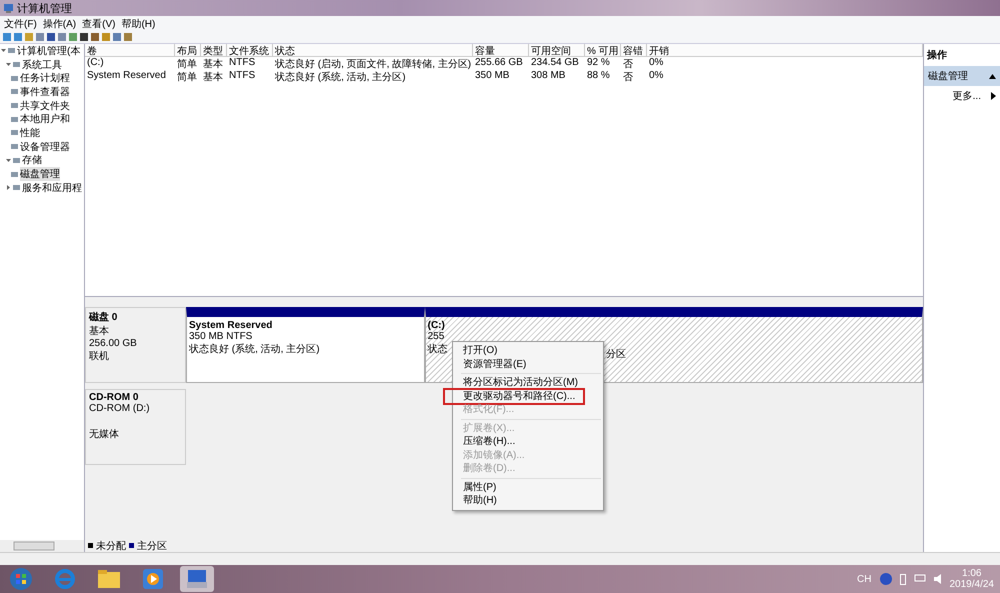 The width and height of the screenshot is (1000, 593). Describe the element at coordinates (993, 96) in the screenshot. I see `arrow-icon` at that location.